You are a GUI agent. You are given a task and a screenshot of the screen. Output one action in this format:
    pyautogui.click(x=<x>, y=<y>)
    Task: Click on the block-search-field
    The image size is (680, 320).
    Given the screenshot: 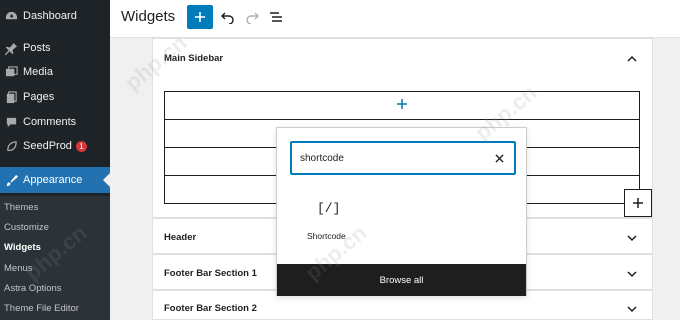 What is the action you would take?
    pyautogui.click(x=403, y=158)
    